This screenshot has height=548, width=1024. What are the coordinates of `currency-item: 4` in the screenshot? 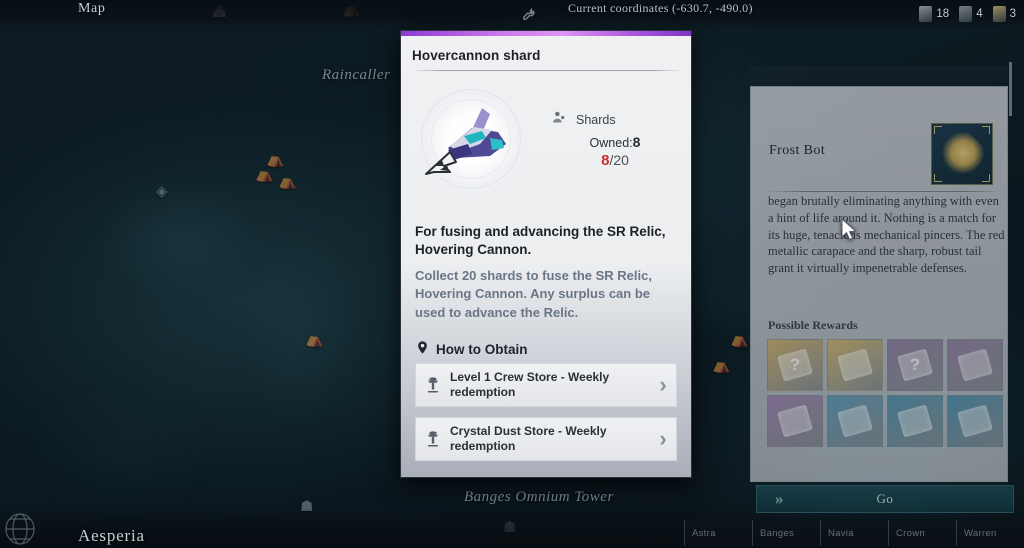 It's located at (971, 14).